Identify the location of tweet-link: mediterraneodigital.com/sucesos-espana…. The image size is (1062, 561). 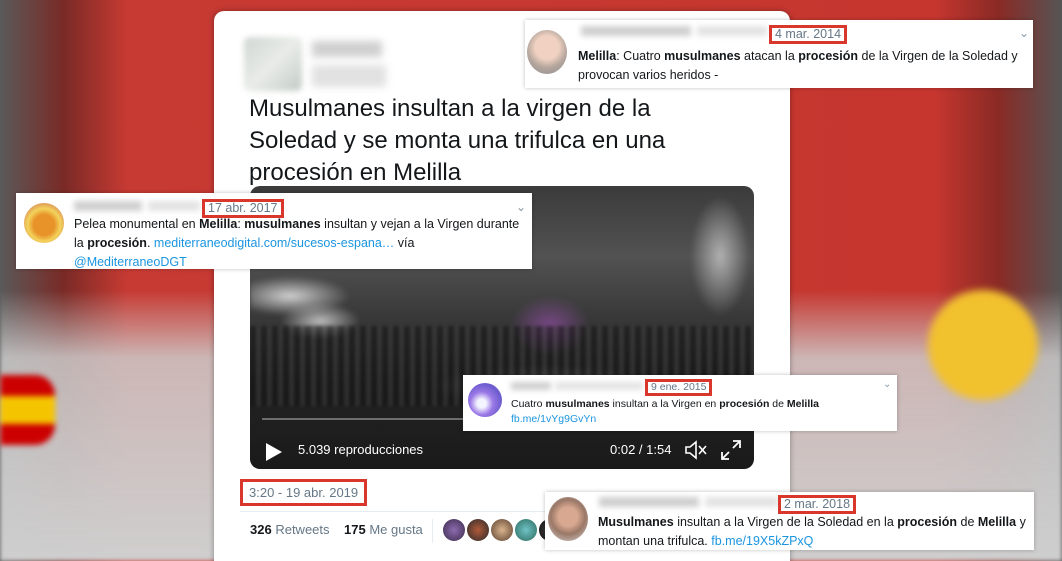
(274, 243).